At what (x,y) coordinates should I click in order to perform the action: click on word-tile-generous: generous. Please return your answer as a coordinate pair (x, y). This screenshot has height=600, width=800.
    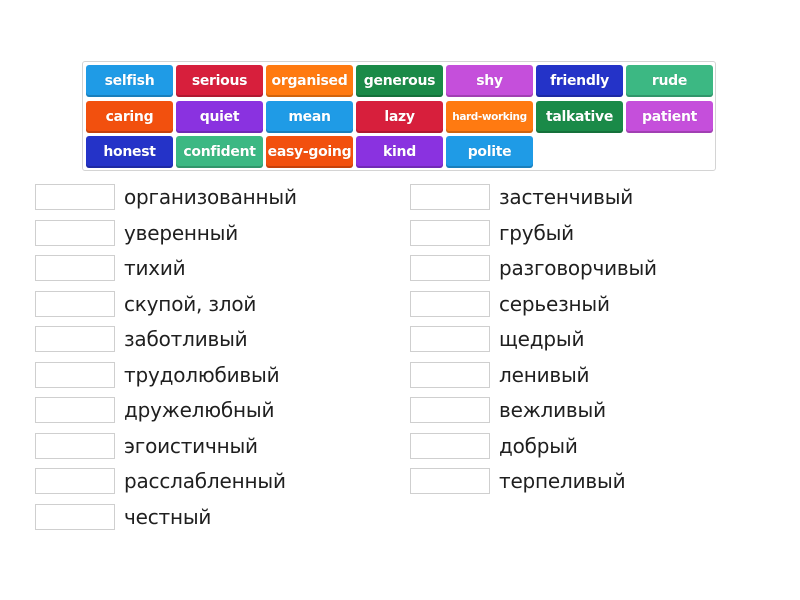
    Looking at the image, I should click on (399, 81).